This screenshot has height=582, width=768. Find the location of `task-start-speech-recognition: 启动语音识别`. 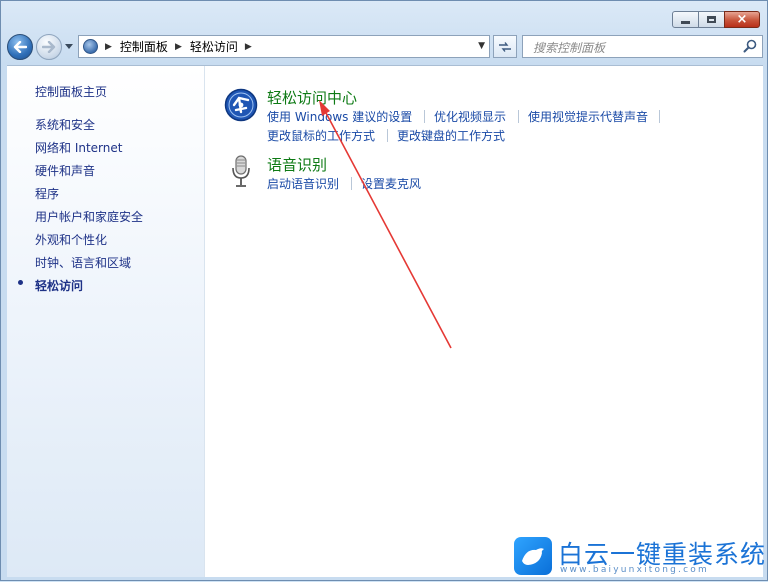

task-start-speech-recognition: 启动语音识别 is located at coordinates (303, 183).